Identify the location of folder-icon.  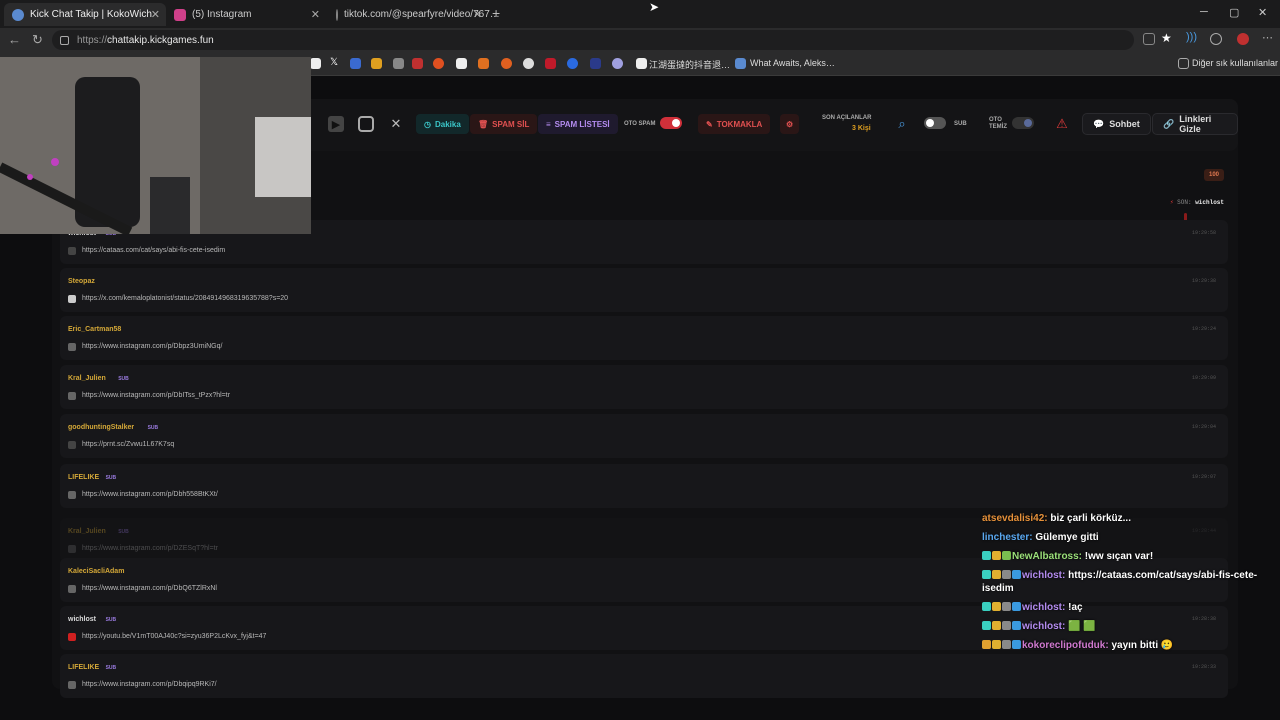
(1183, 63).